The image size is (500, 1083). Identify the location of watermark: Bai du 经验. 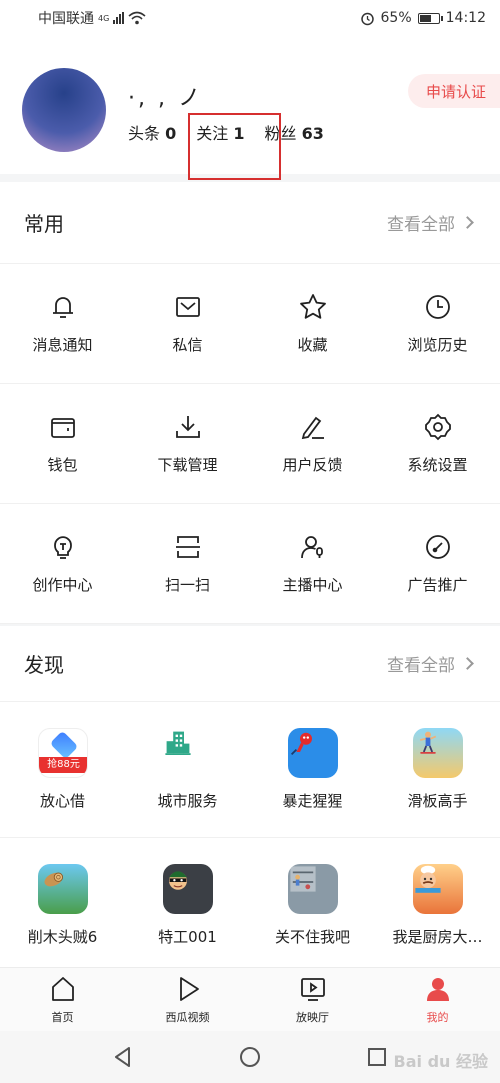
(440, 1061).